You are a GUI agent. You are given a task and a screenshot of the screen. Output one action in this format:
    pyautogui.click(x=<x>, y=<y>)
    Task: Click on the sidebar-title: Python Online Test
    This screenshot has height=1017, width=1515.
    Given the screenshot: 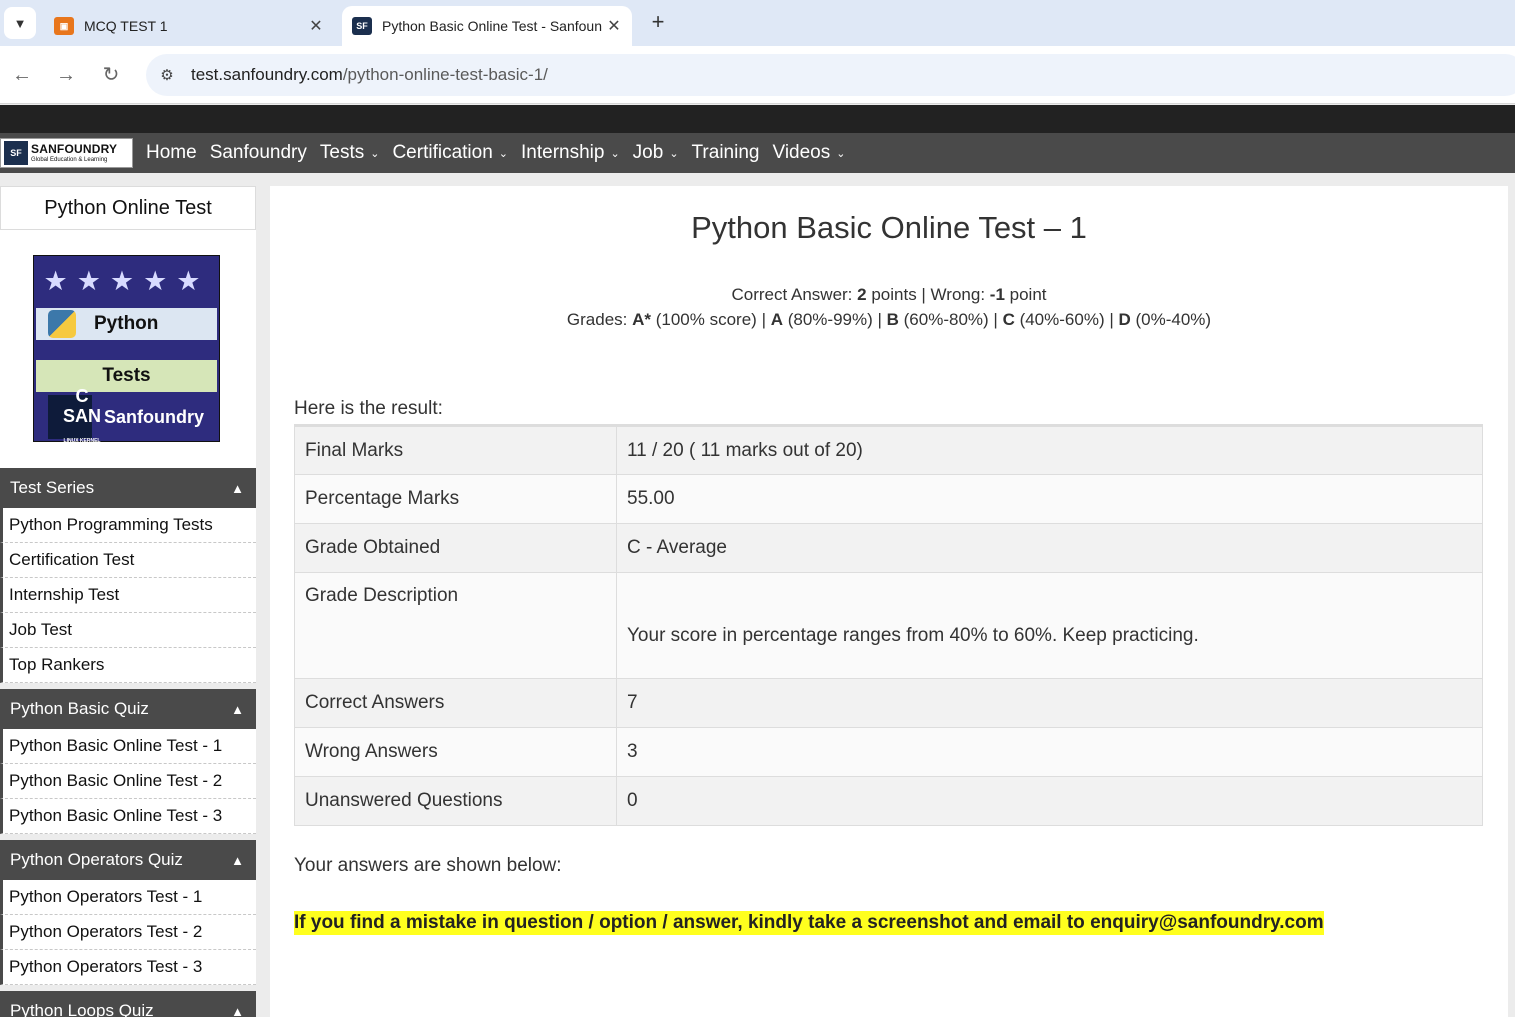 What is the action you would take?
    pyautogui.click(x=128, y=208)
    